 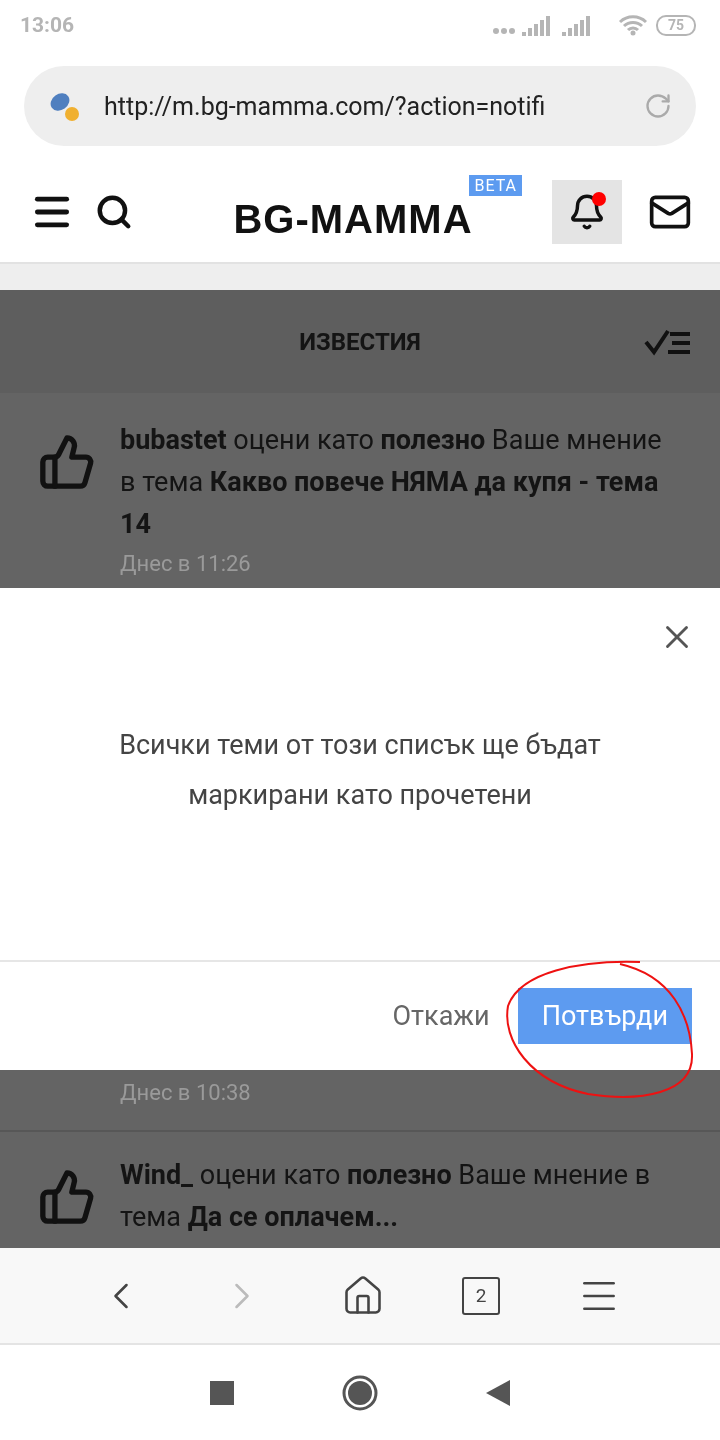 I want to click on recents-button, so click(x=222, y=1392).